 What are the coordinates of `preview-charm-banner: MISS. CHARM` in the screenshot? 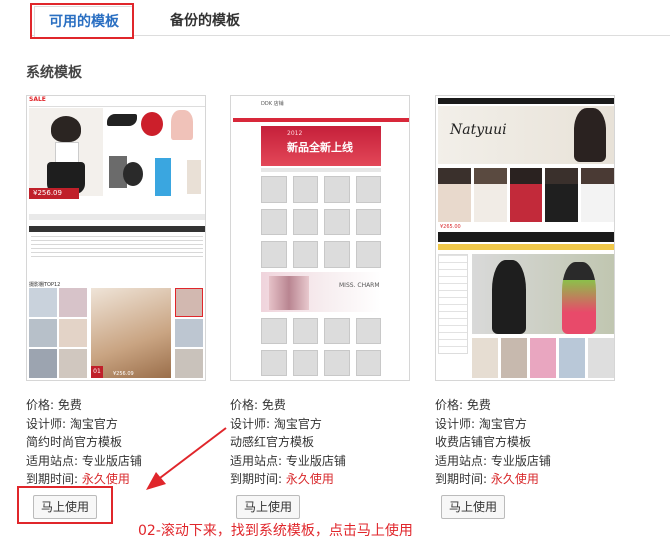 It's located at (321, 292).